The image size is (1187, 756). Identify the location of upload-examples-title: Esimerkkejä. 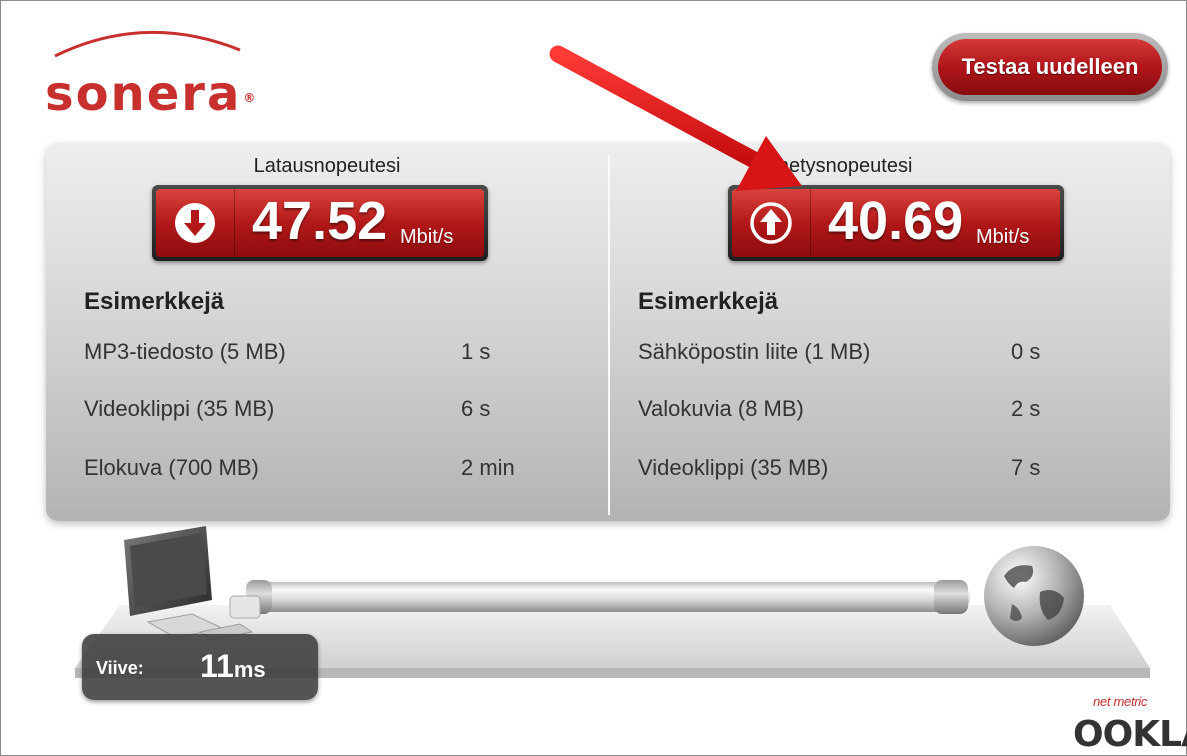
(708, 301).